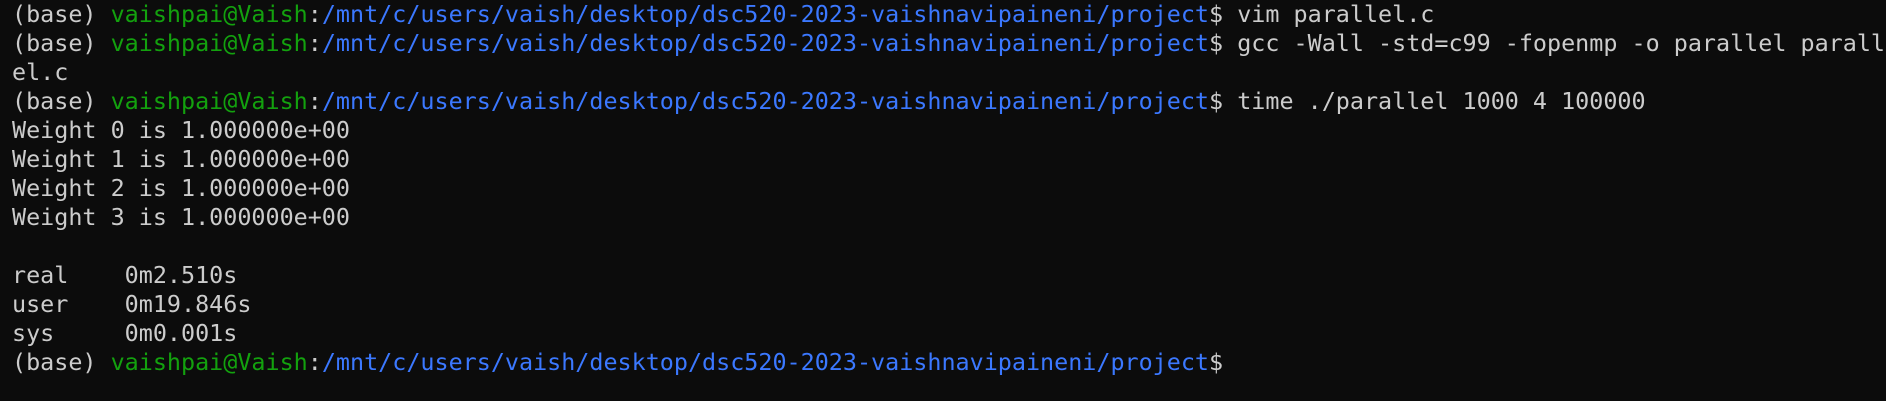 Image resolution: width=1886 pixels, height=401 pixels. Describe the element at coordinates (181, 159) in the screenshot. I see `terminal-line-output: Weight 1 is 1.000000e+00` at that location.